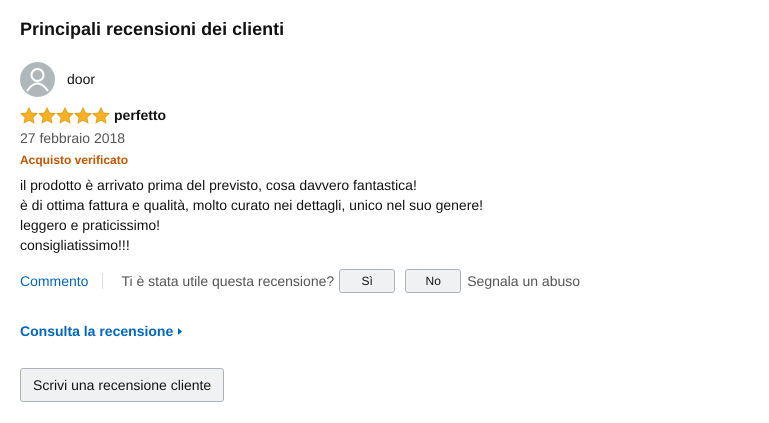  What do you see at coordinates (219, 185) in the screenshot?
I see `review-text: il prodotto è arrivato prima del previsto, cosa davvero fantastica!` at bounding box center [219, 185].